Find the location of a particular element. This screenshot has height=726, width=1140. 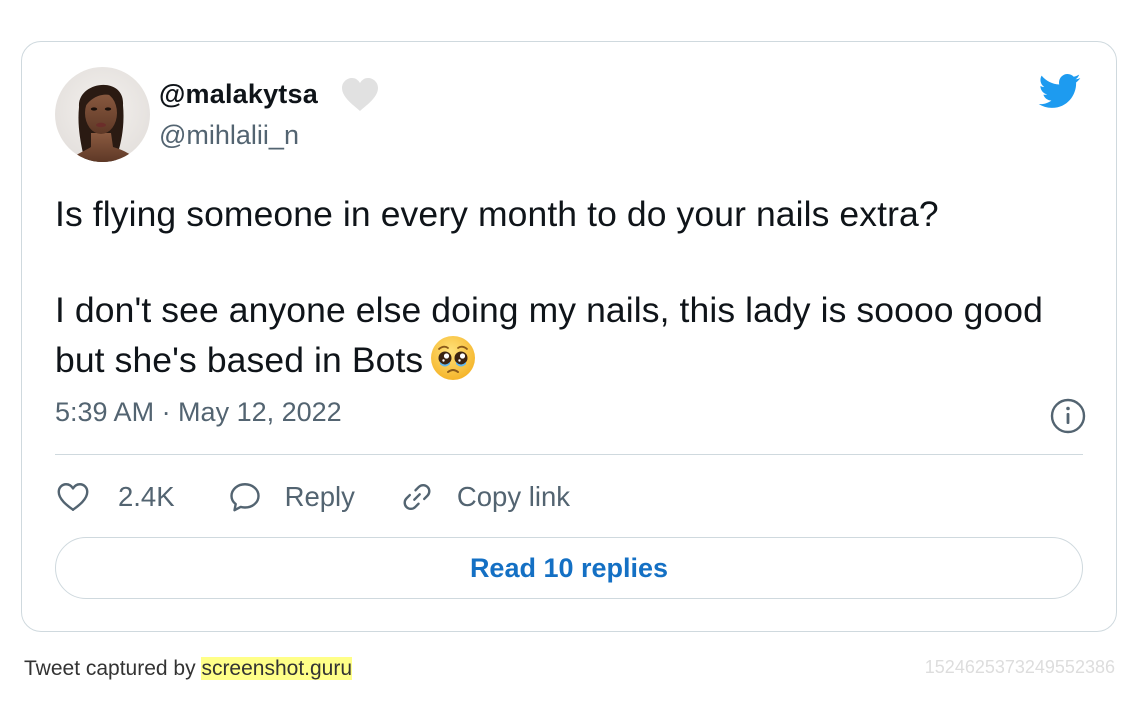

reply-button: Reply is located at coordinates (291, 497).